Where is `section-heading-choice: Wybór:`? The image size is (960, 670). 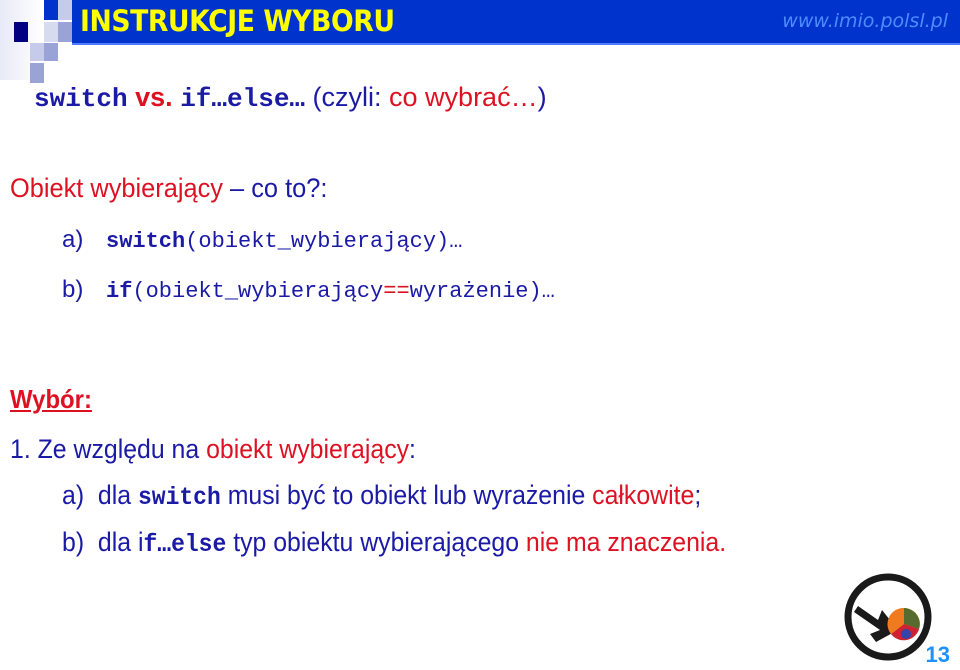
section-heading-choice: Wybór: is located at coordinates (51, 399).